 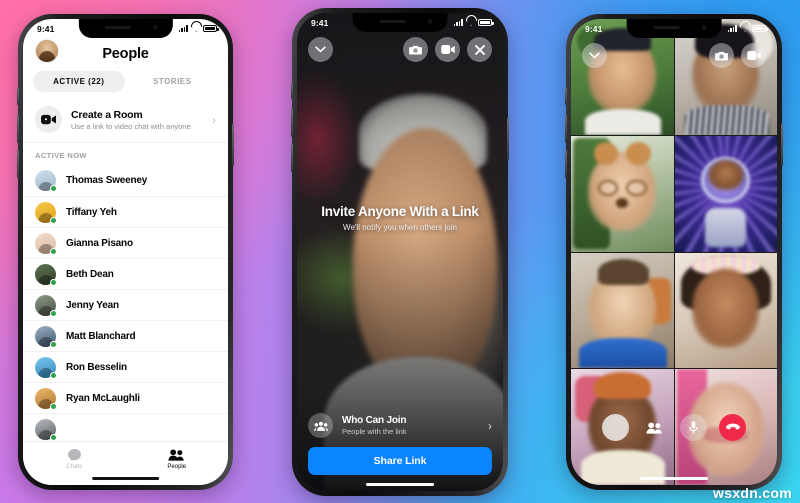 What do you see at coordinates (615, 427) in the screenshot?
I see `effects-button` at bounding box center [615, 427].